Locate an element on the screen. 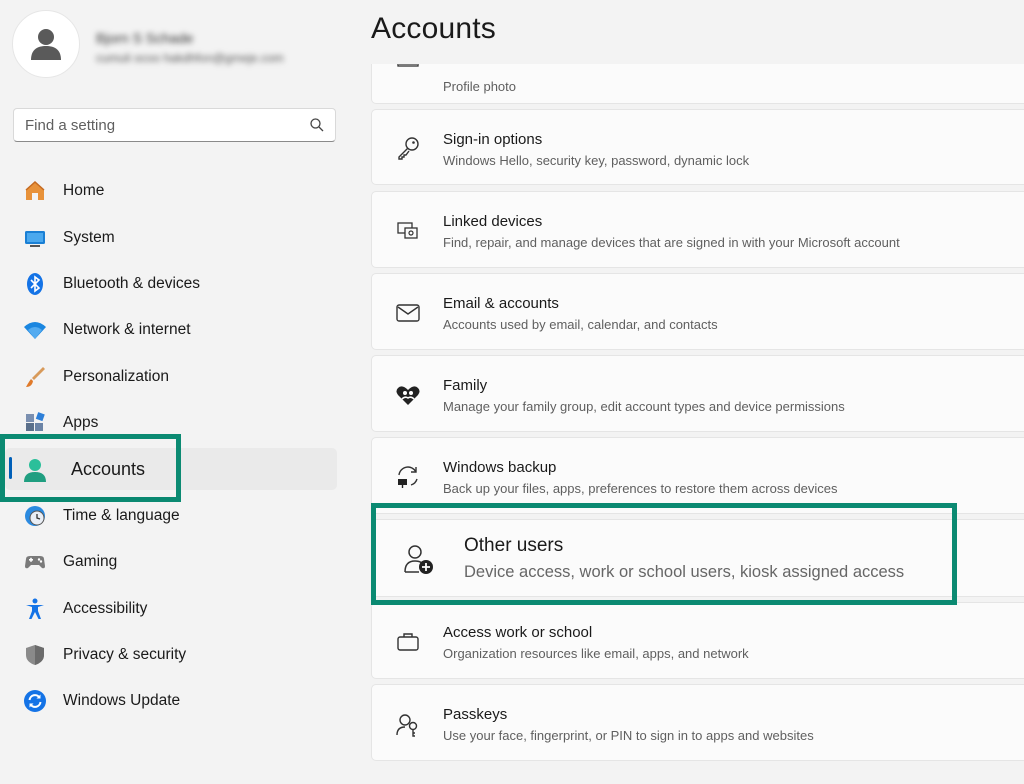  sidebar-item-label: Windows Update is located at coordinates (122, 701).